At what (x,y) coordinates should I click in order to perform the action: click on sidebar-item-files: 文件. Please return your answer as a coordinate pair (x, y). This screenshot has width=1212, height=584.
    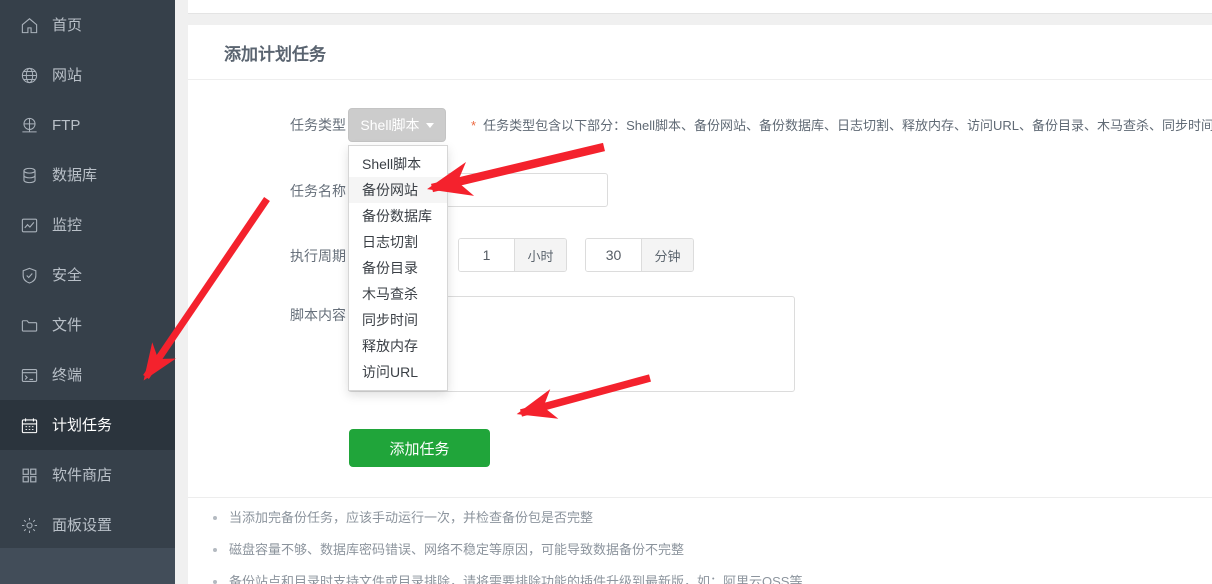
    Looking at the image, I should click on (87, 325).